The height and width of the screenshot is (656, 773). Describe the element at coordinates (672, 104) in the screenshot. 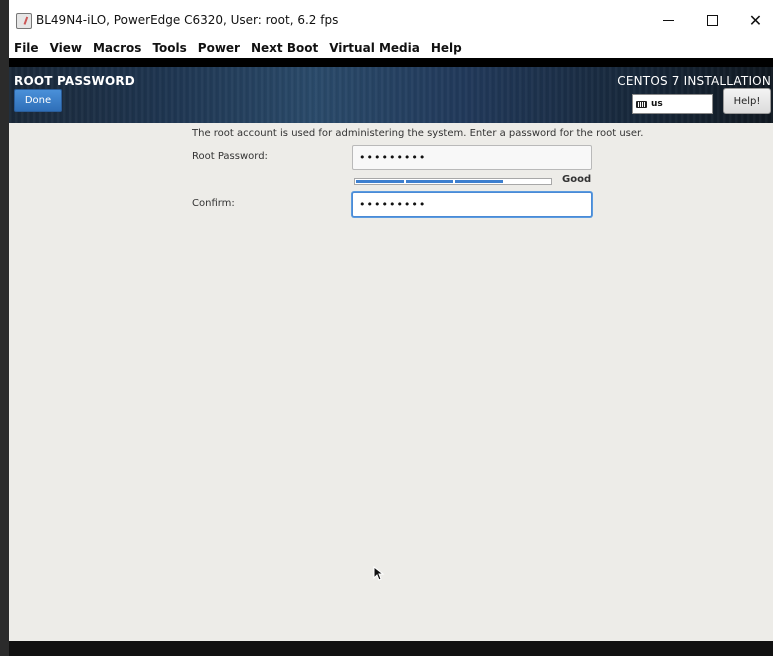

I see `keyboard-layout-indicator: us` at that location.